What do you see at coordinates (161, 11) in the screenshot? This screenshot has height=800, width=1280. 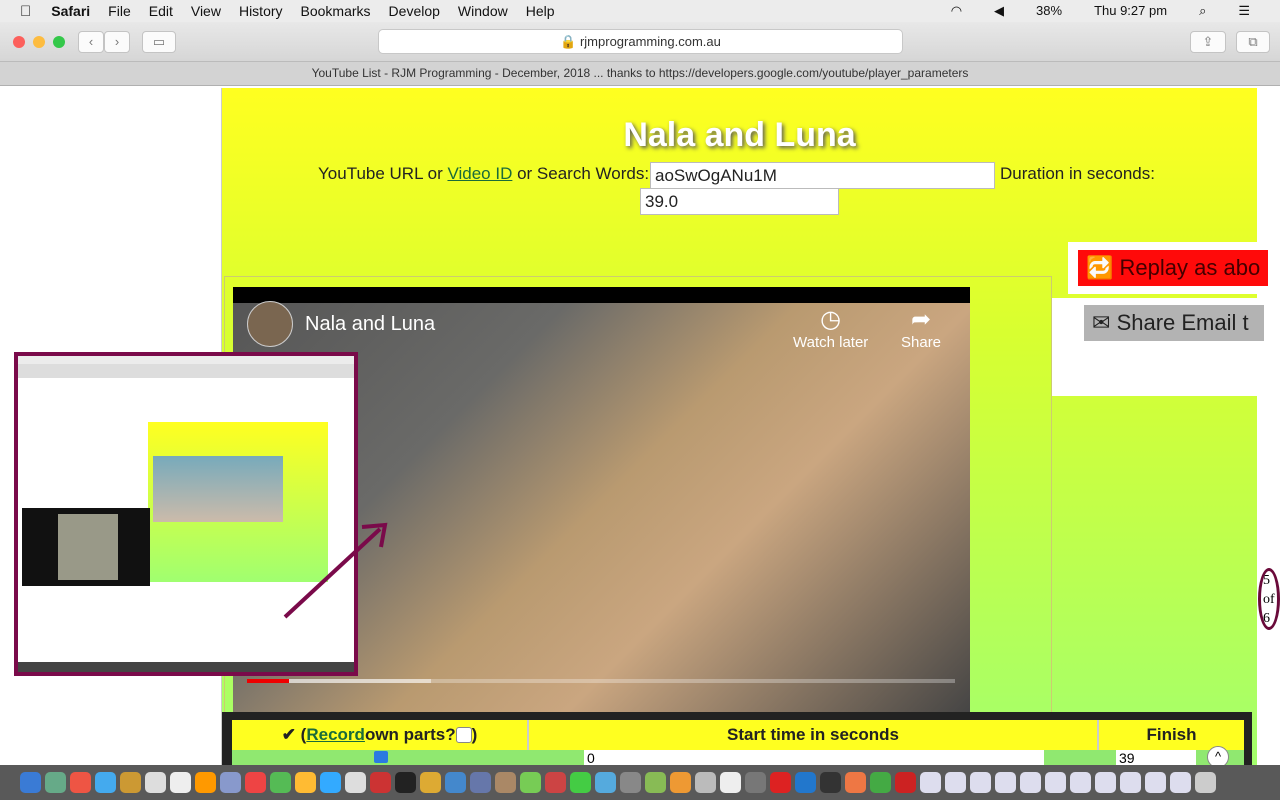 I see `menu-edit: Edit` at bounding box center [161, 11].